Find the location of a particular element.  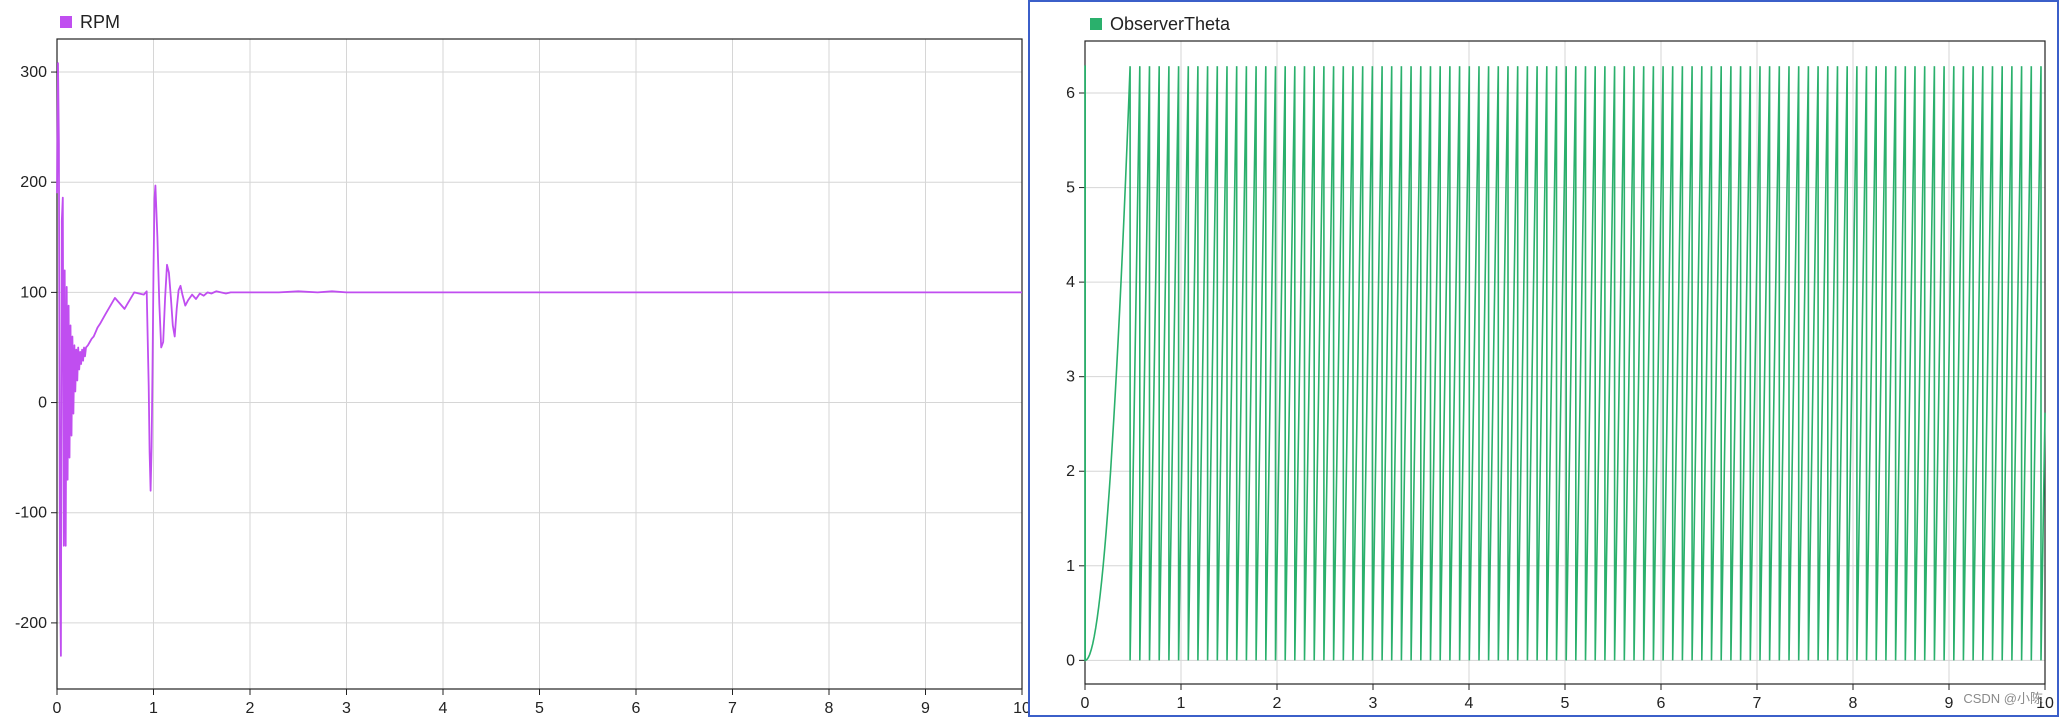

y-tick-label: -200 is located at coordinates (31, 623).